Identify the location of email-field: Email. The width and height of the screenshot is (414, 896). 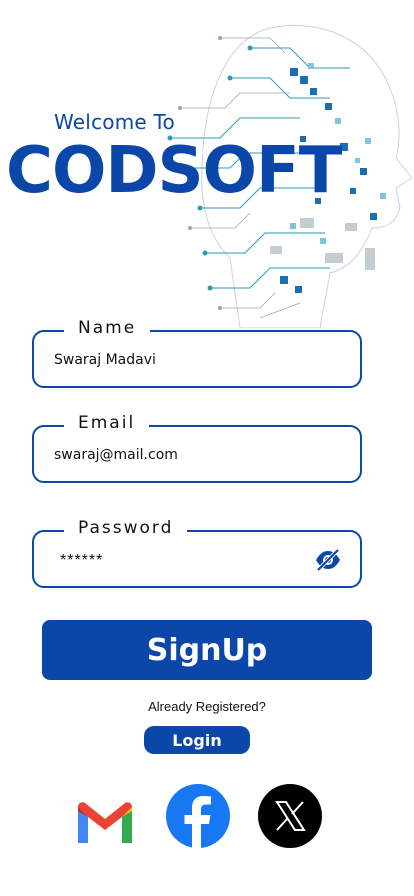
(197, 448).